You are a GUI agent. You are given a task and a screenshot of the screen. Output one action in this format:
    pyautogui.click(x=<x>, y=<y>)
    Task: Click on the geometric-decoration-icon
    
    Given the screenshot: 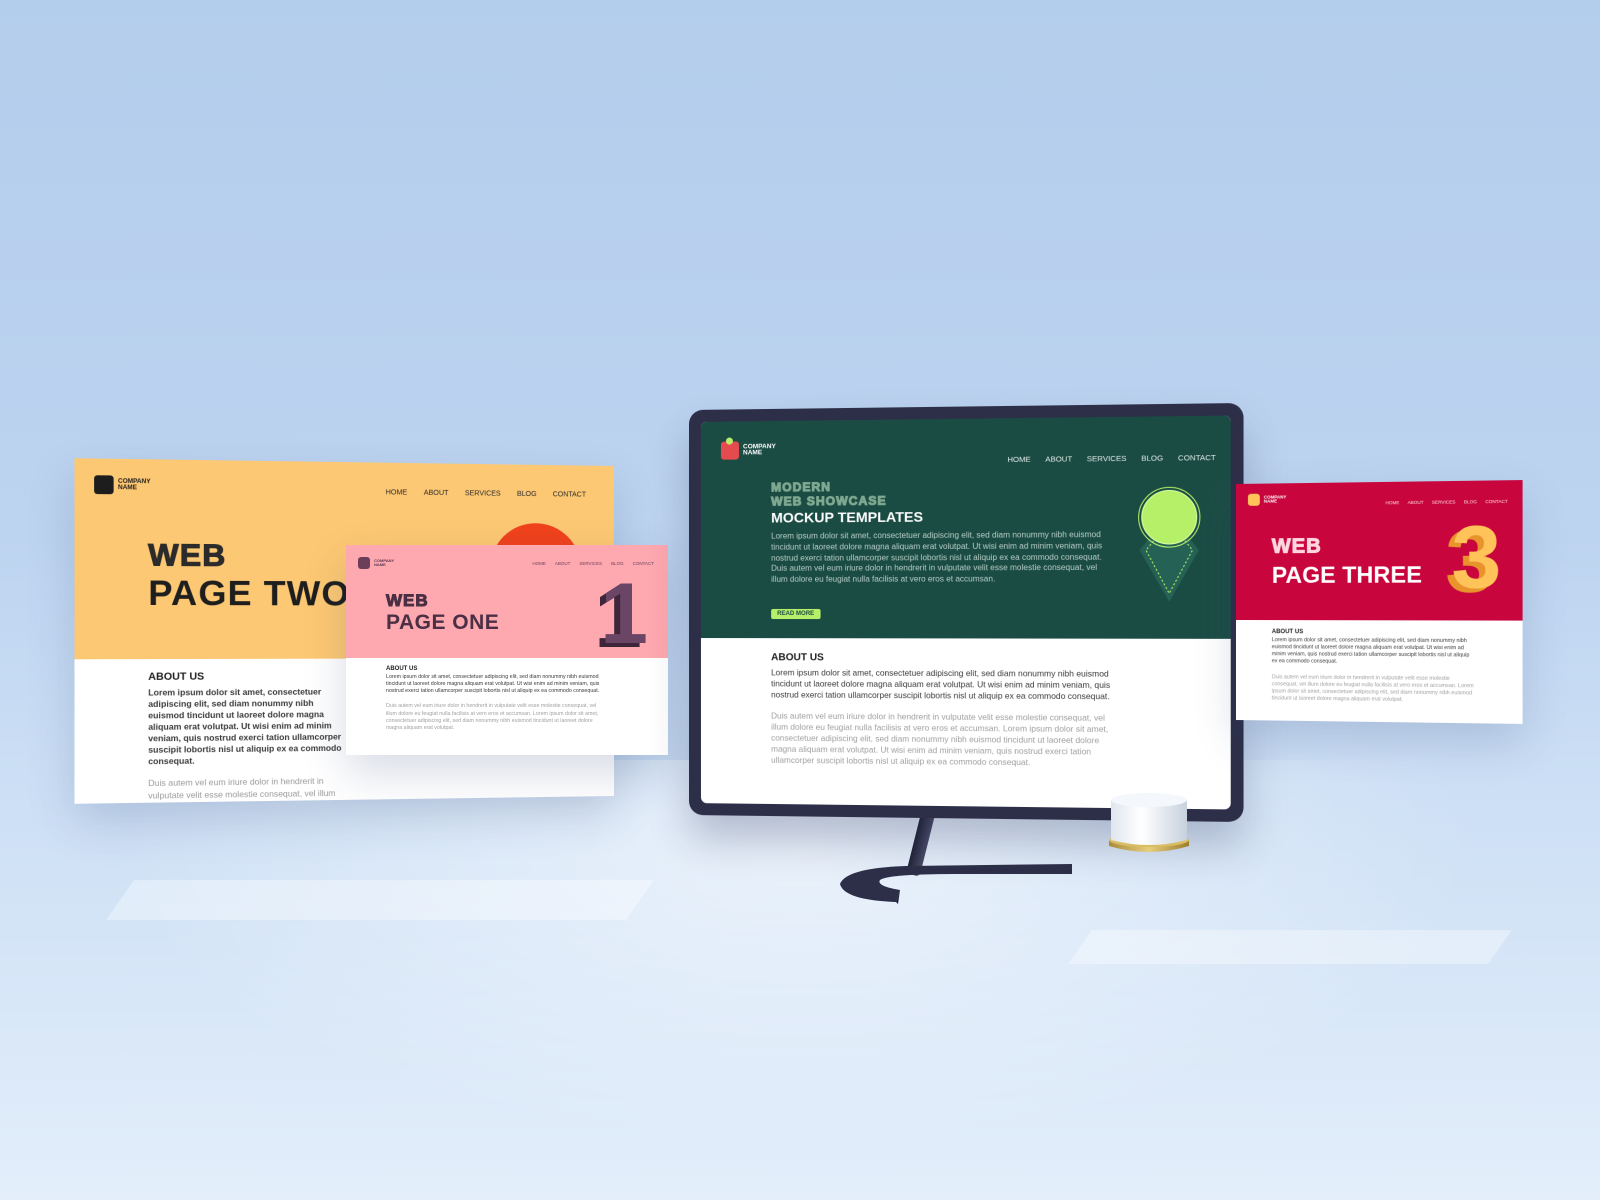 What is the action you would take?
    pyautogui.click(x=1169, y=544)
    